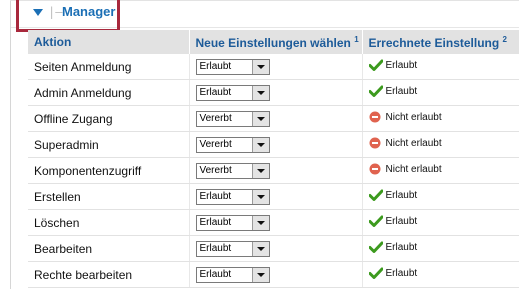 The image size is (519, 289). What do you see at coordinates (108, 222) in the screenshot?
I see `action-label: Löschen` at bounding box center [108, 222].